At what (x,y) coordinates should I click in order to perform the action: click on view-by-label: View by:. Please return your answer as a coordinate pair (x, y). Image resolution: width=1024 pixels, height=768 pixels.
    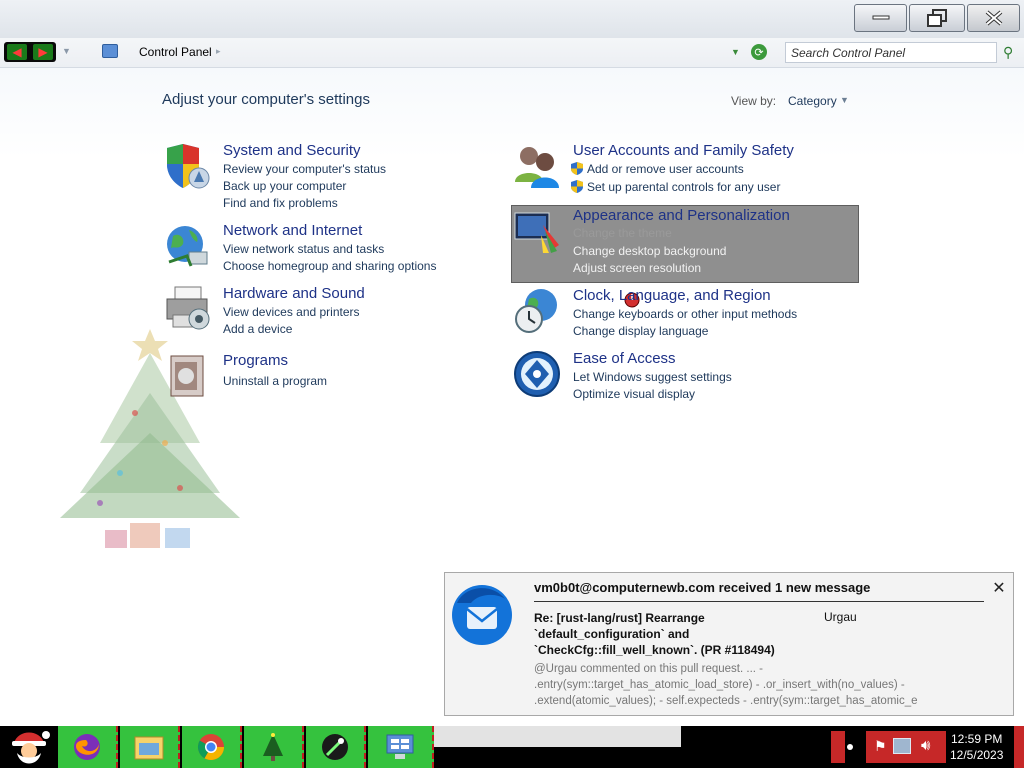
    Looking at the image, I should click on (754, 101).